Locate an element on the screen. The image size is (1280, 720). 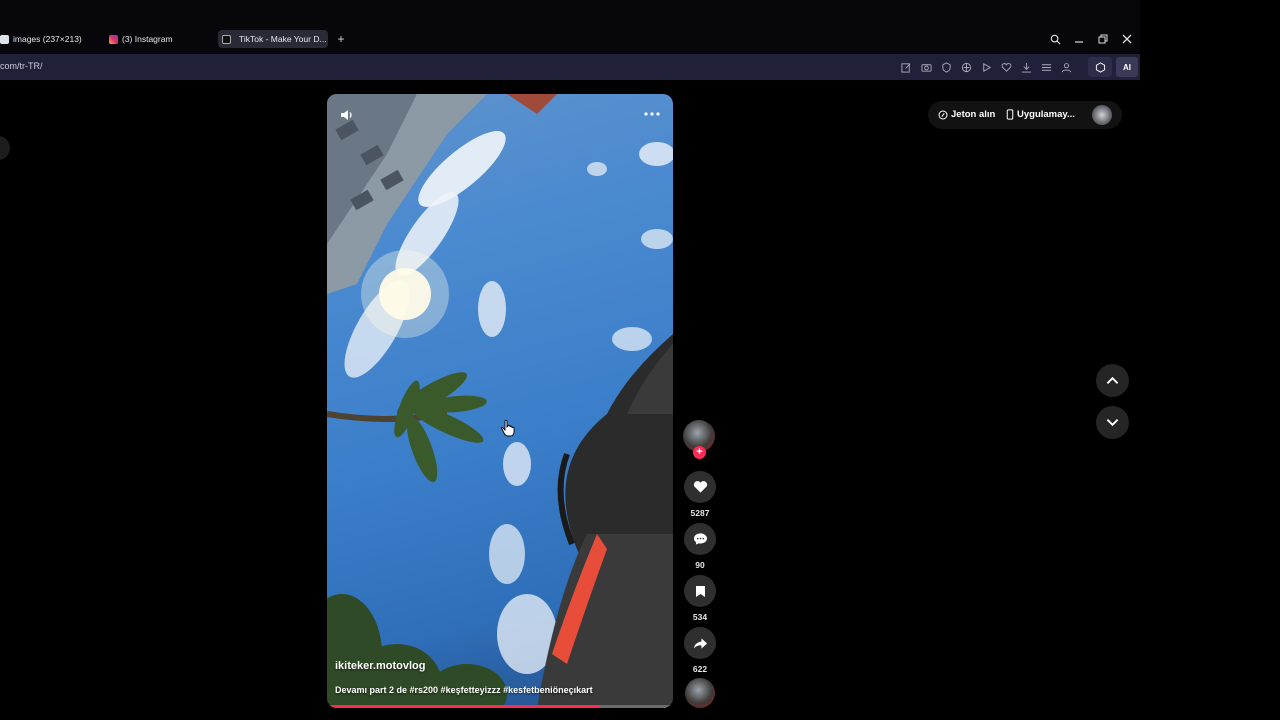
tab-images: images (237×213) is located at coordinates (46, 39).